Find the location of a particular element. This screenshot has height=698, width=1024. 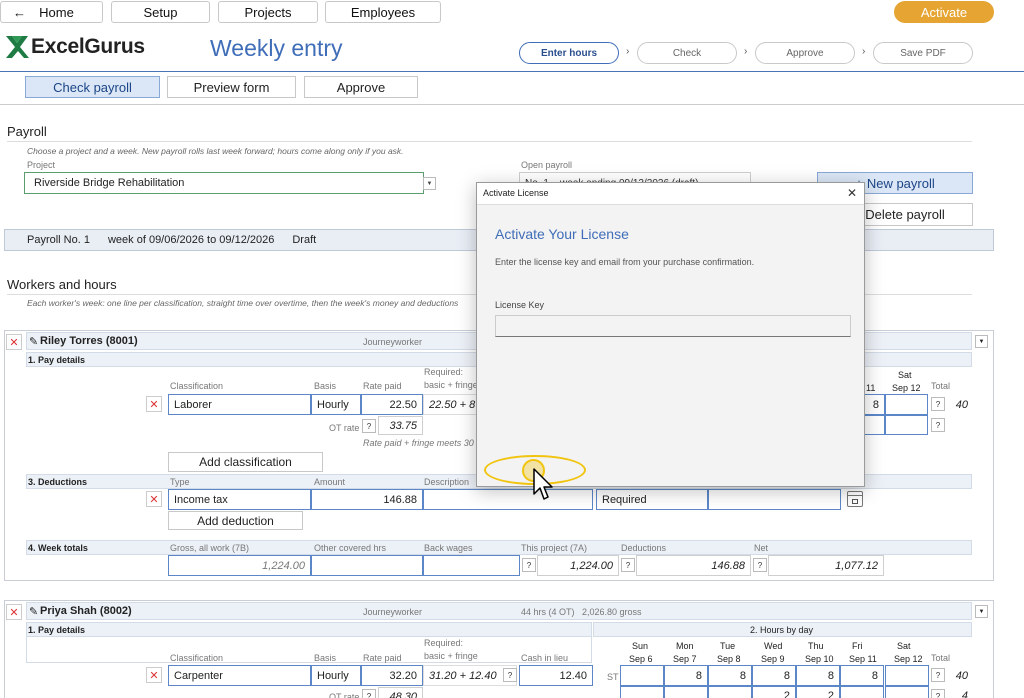

remove-deduction-button: ✕ is located at coordinates (154, 499).